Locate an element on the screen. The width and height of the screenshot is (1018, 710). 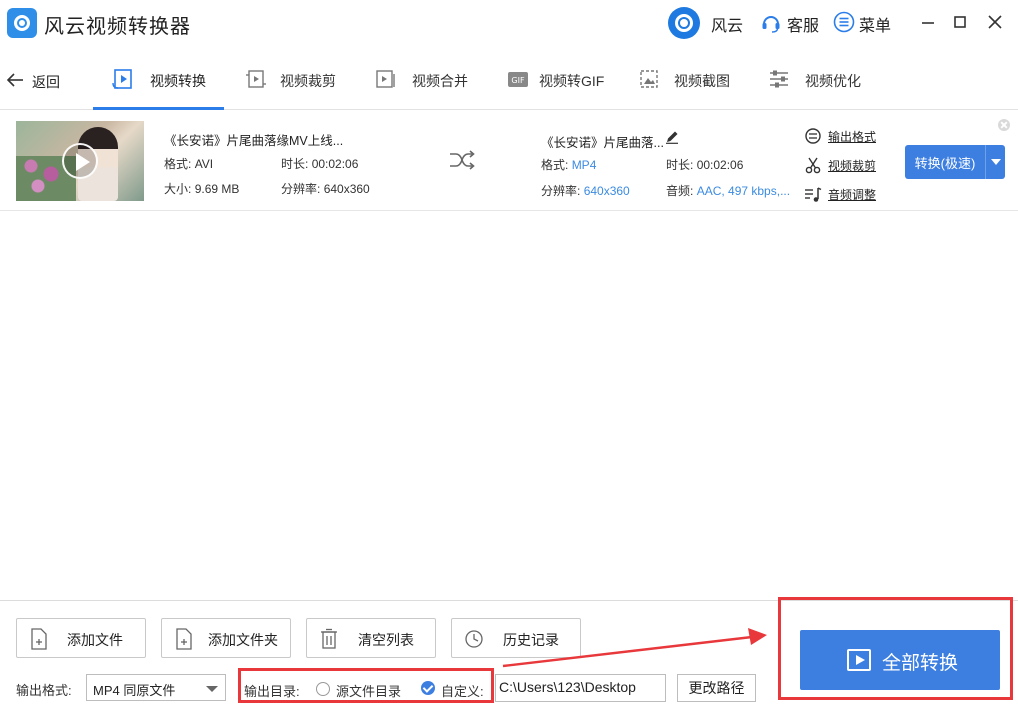
video-thumbnail is located at coordinates (80, 161).